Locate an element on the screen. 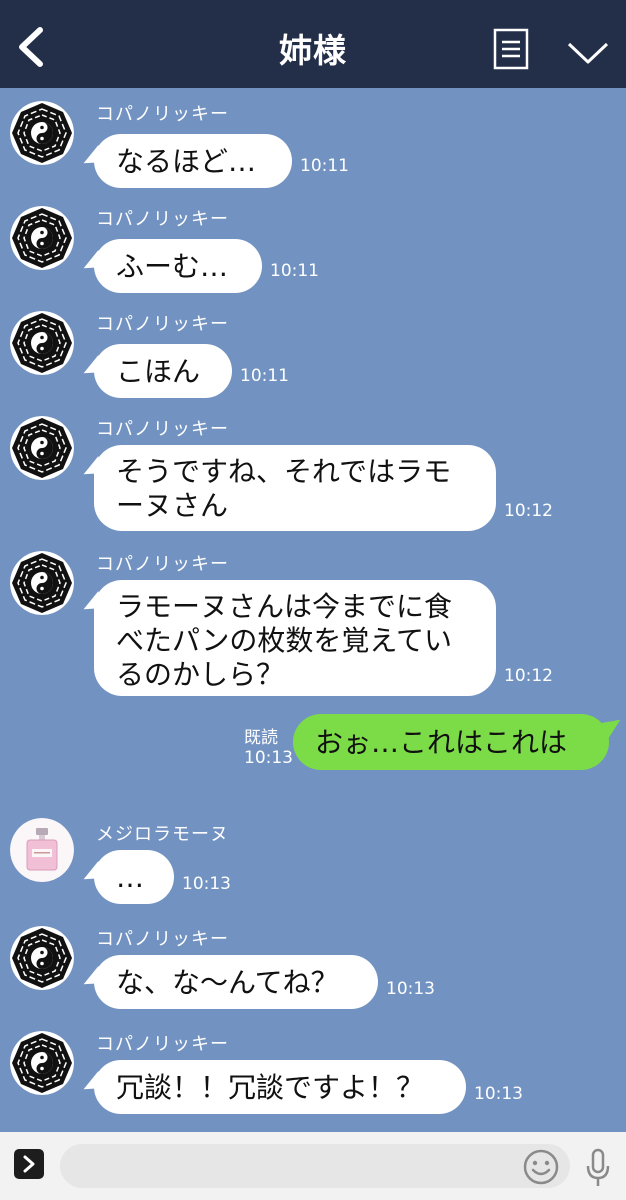 The width and height of the screenshot is (626, 1200). message-bubble-outgoing: おぉ…これはこれは is located at coordinates (451, 742).